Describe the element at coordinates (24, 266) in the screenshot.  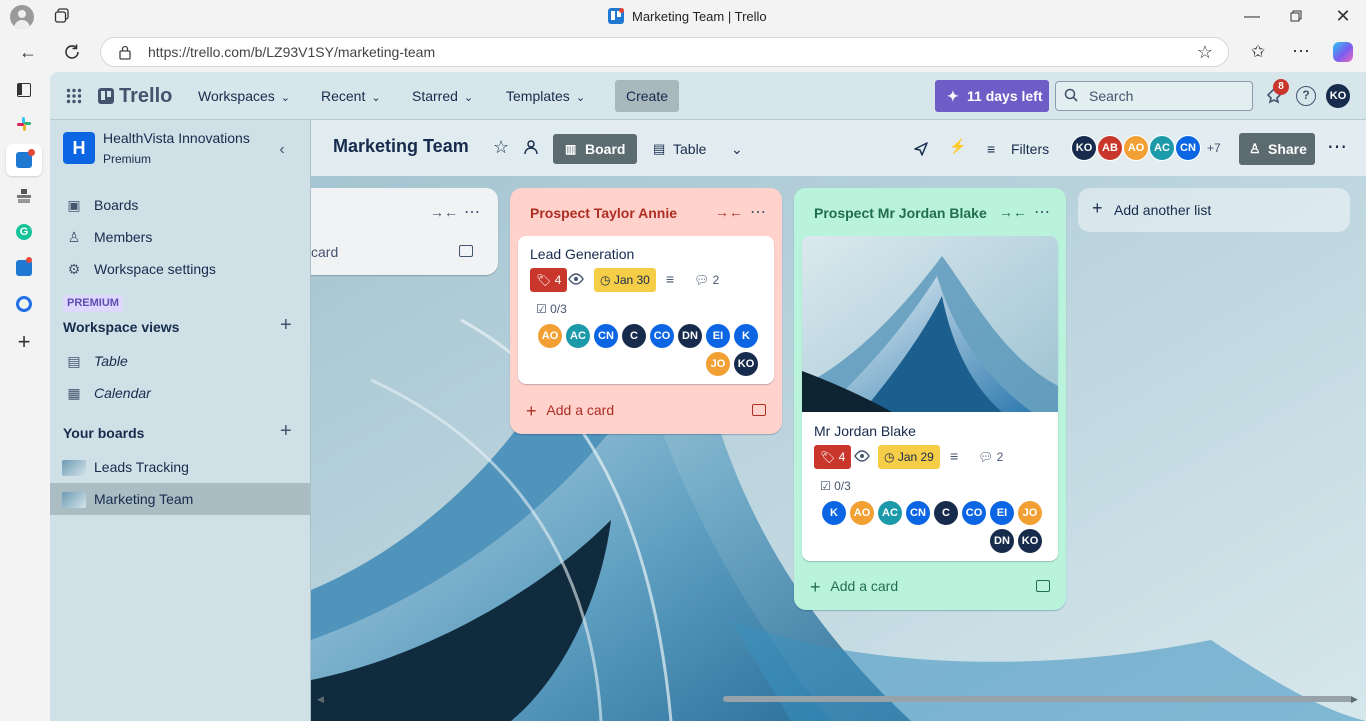
I see `trello-tab-icon` at that location.